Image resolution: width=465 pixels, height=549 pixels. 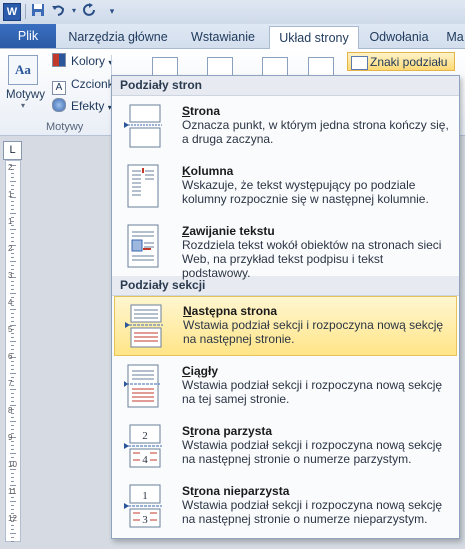 What do you see at coordinates (58, 11) in the screenshot?
I see `undo-icon` at bounding box center [58, 11].